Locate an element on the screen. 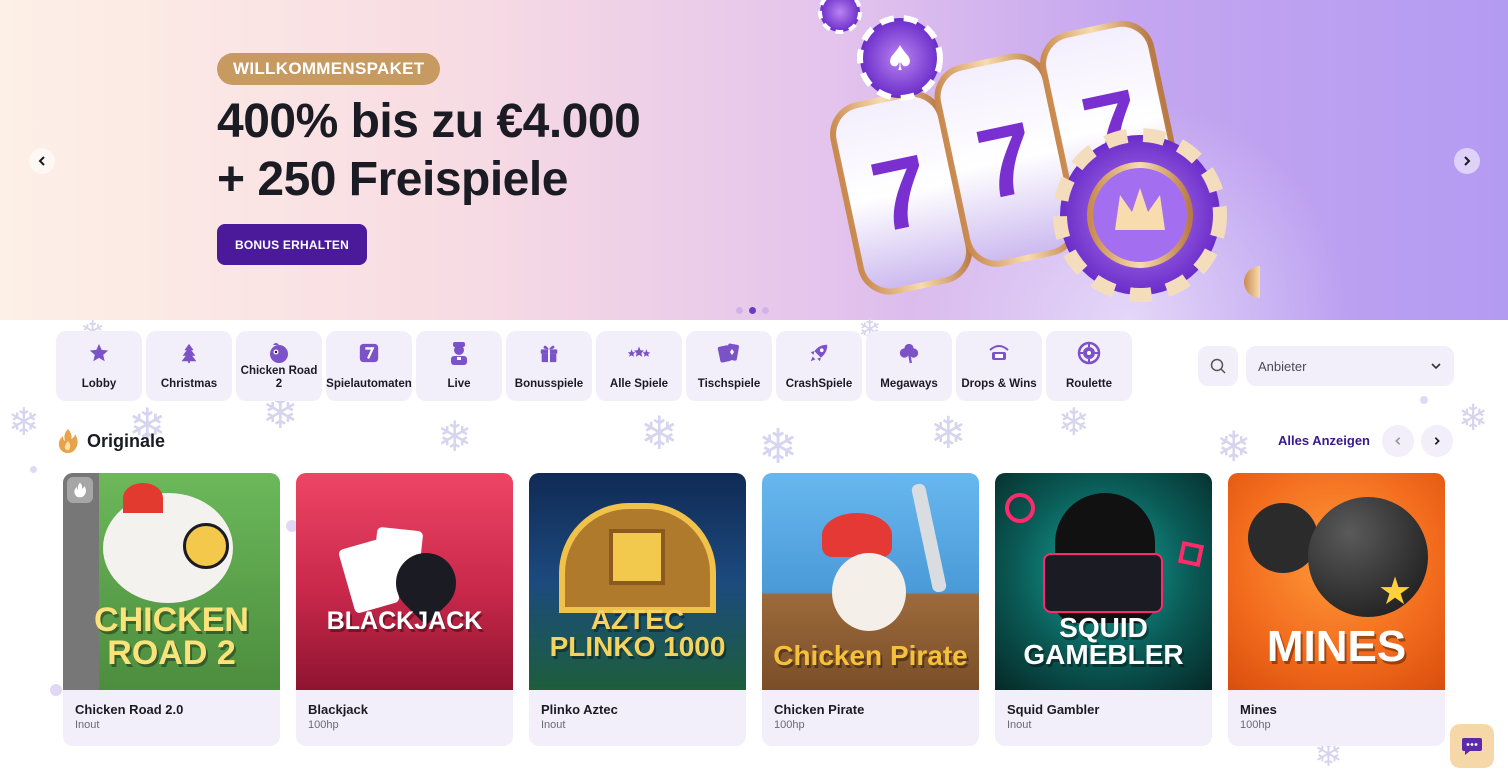 The width and height of the screenshot is (1508, 774). category-tab-alle-spiele: Alle Spiele is located at coordinates (639, 366).